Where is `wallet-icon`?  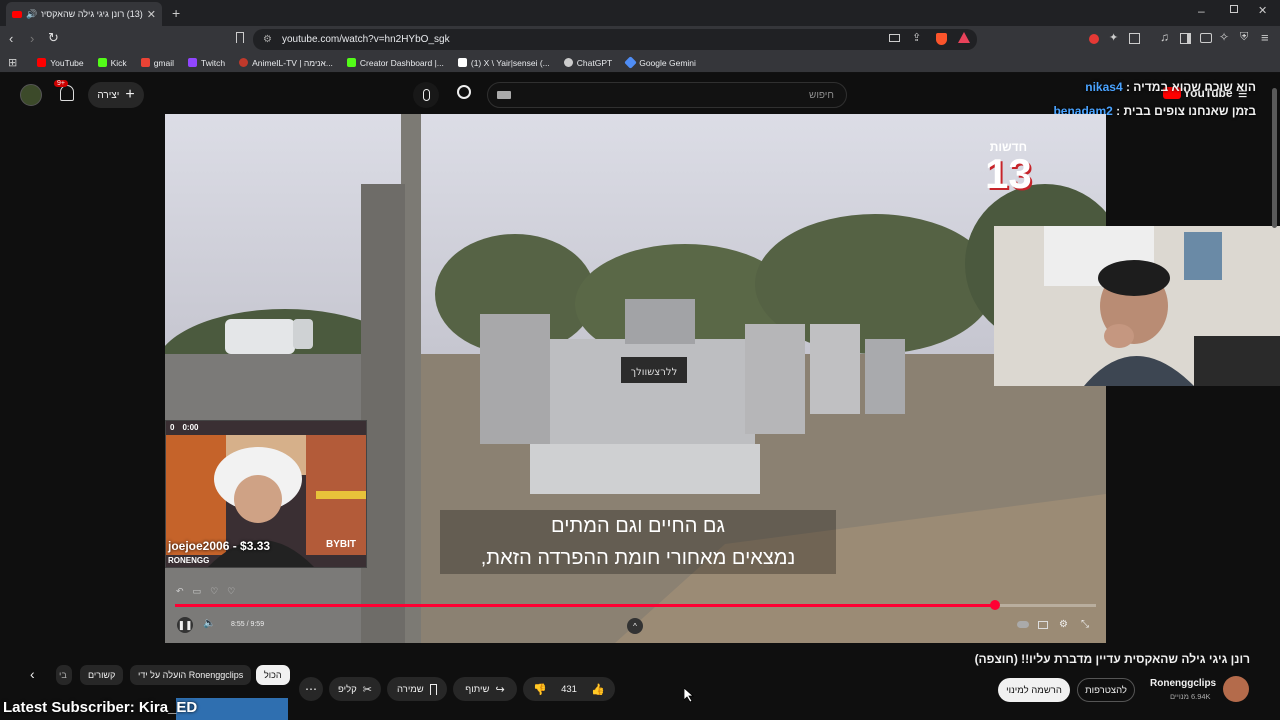
wallet-icon is located at coordinates (1206, 38).